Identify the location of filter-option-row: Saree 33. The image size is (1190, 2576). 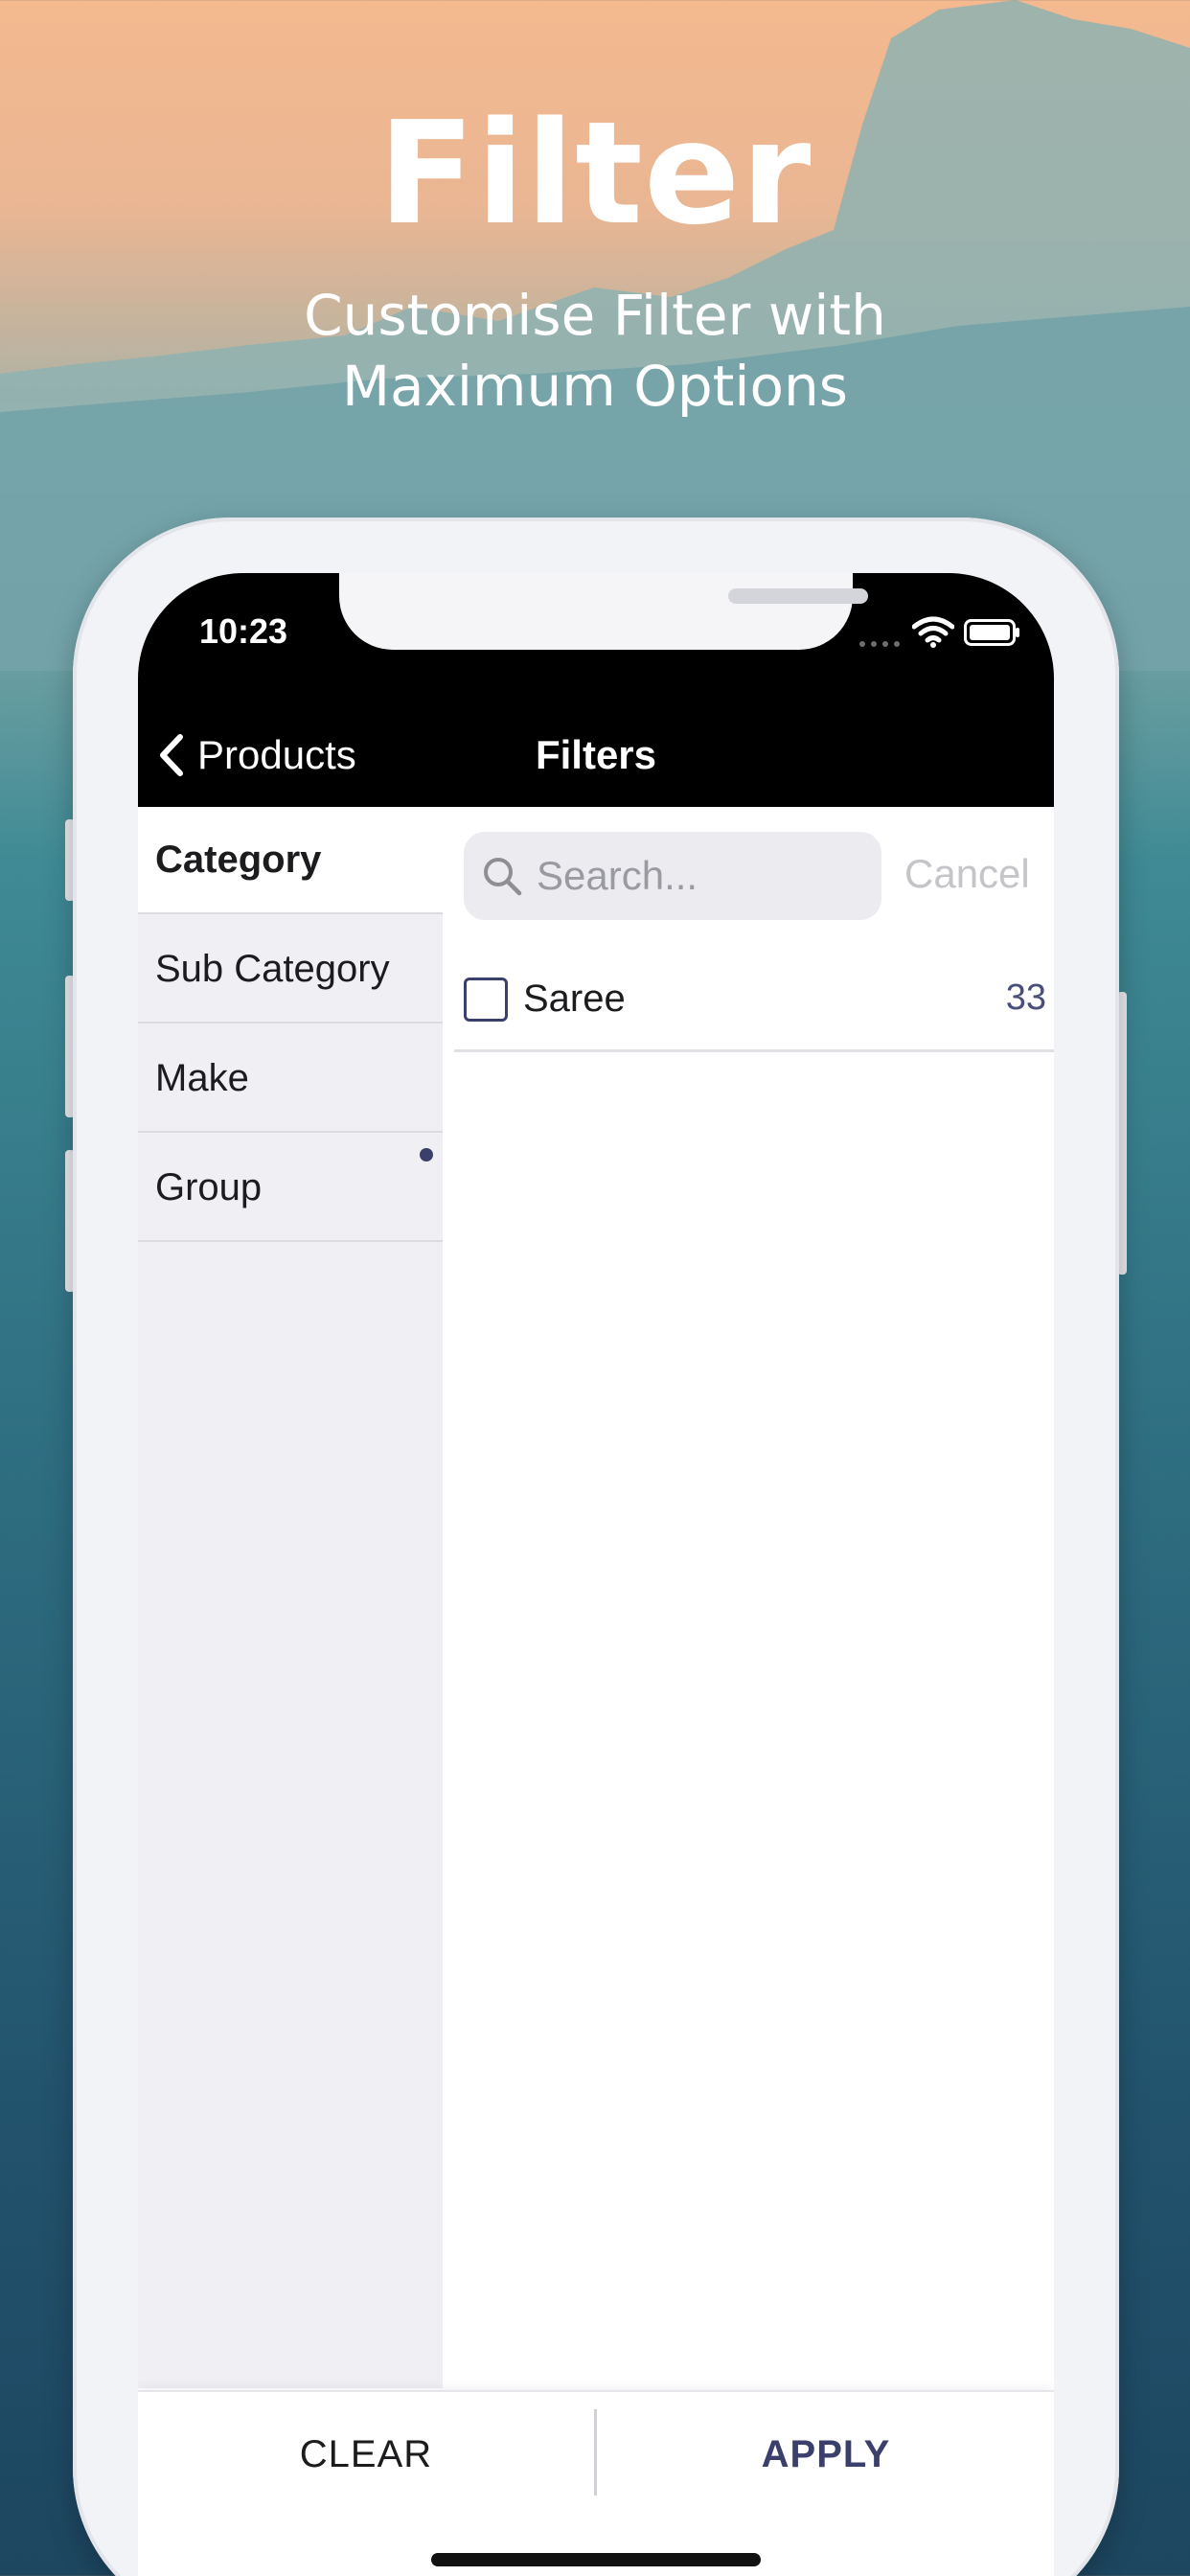
(754, 996).